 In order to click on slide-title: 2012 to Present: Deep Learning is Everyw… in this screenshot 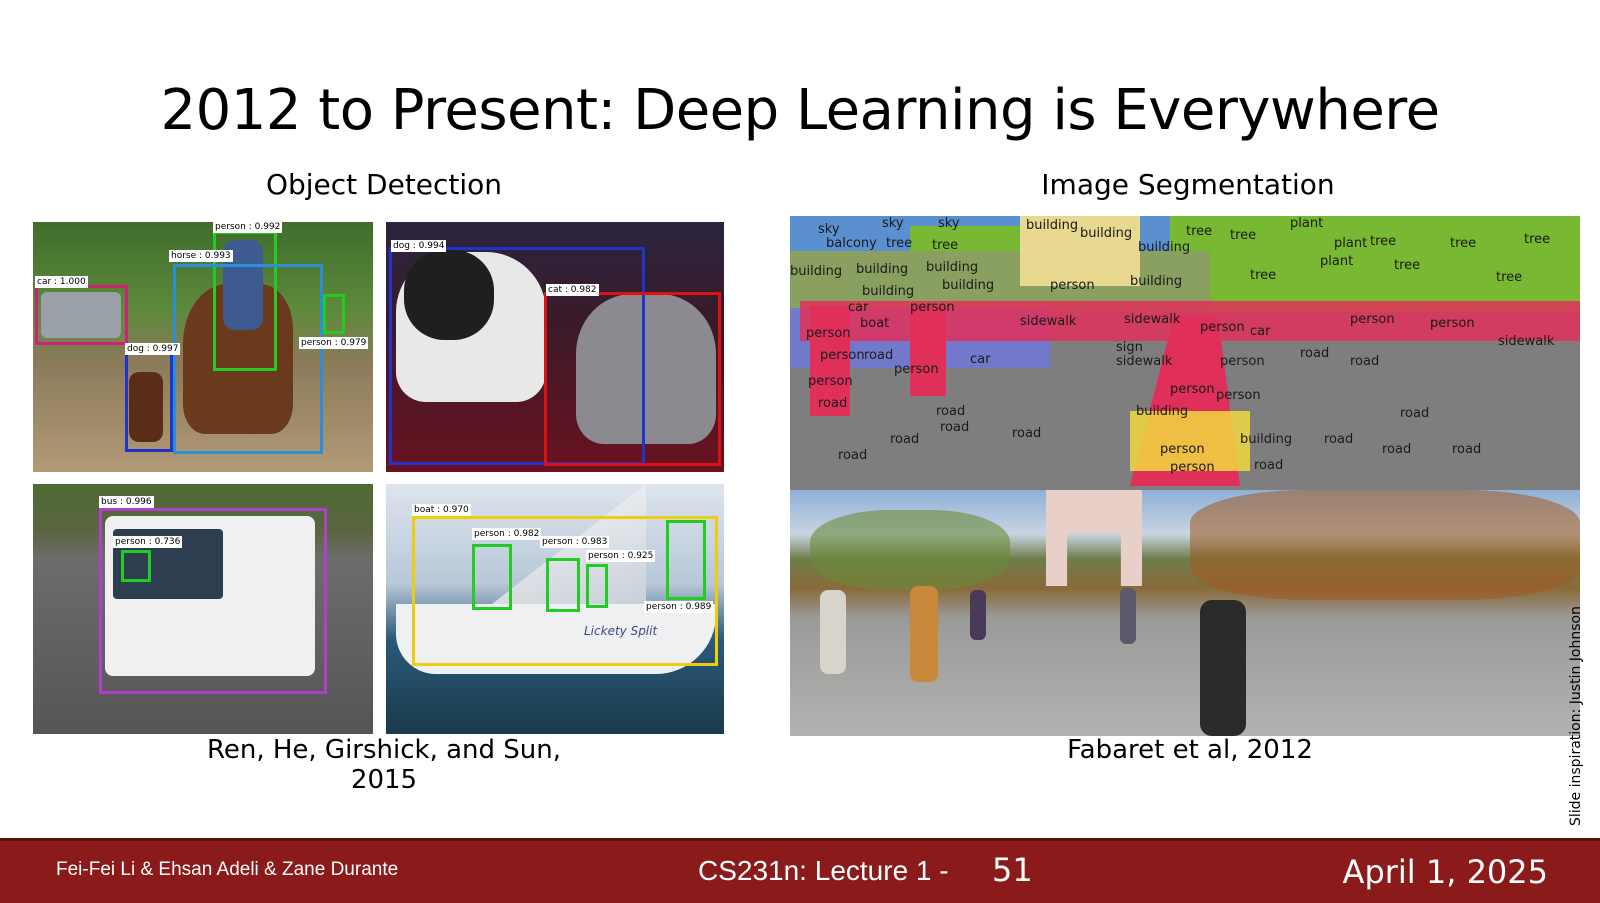, I will do `click(800, 110)`.